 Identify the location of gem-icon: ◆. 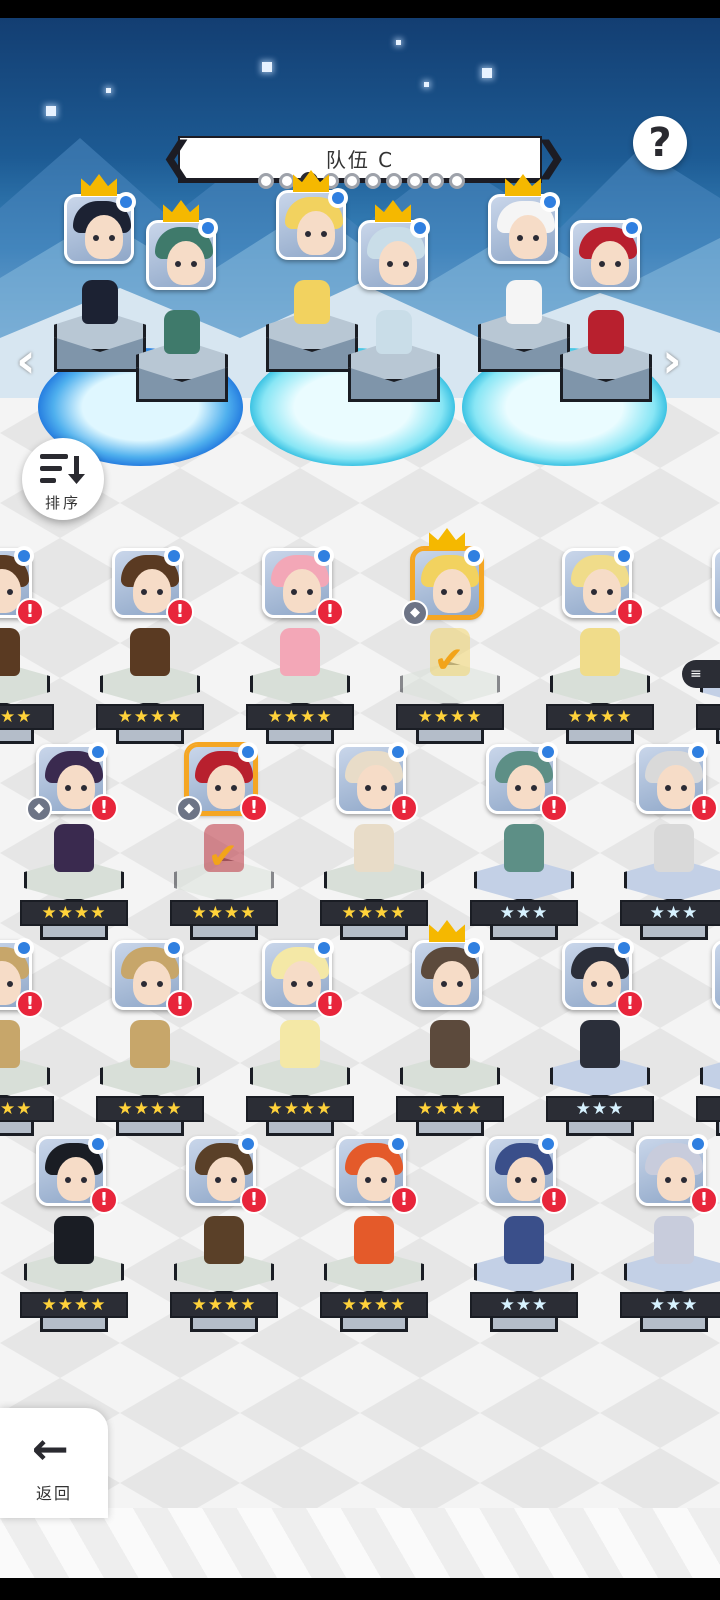
(39, 809).